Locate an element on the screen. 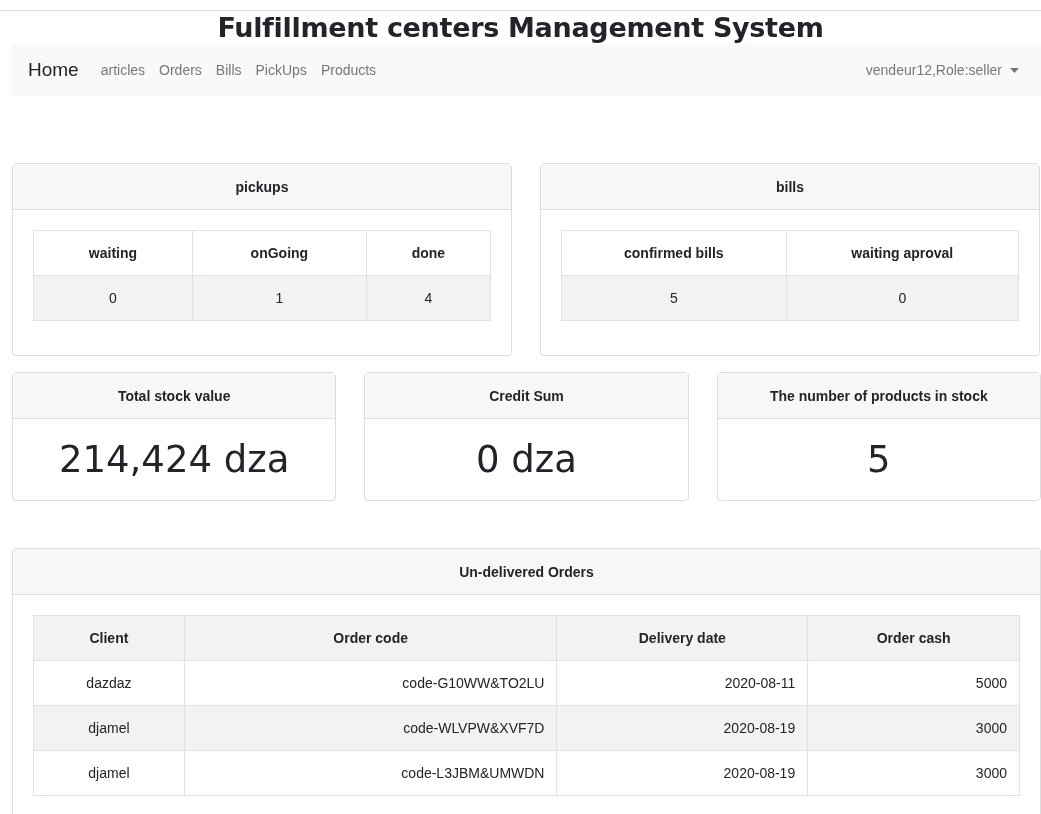  table-cell: code-L3JBM&UMWDN is located at coordinates (370, 773).